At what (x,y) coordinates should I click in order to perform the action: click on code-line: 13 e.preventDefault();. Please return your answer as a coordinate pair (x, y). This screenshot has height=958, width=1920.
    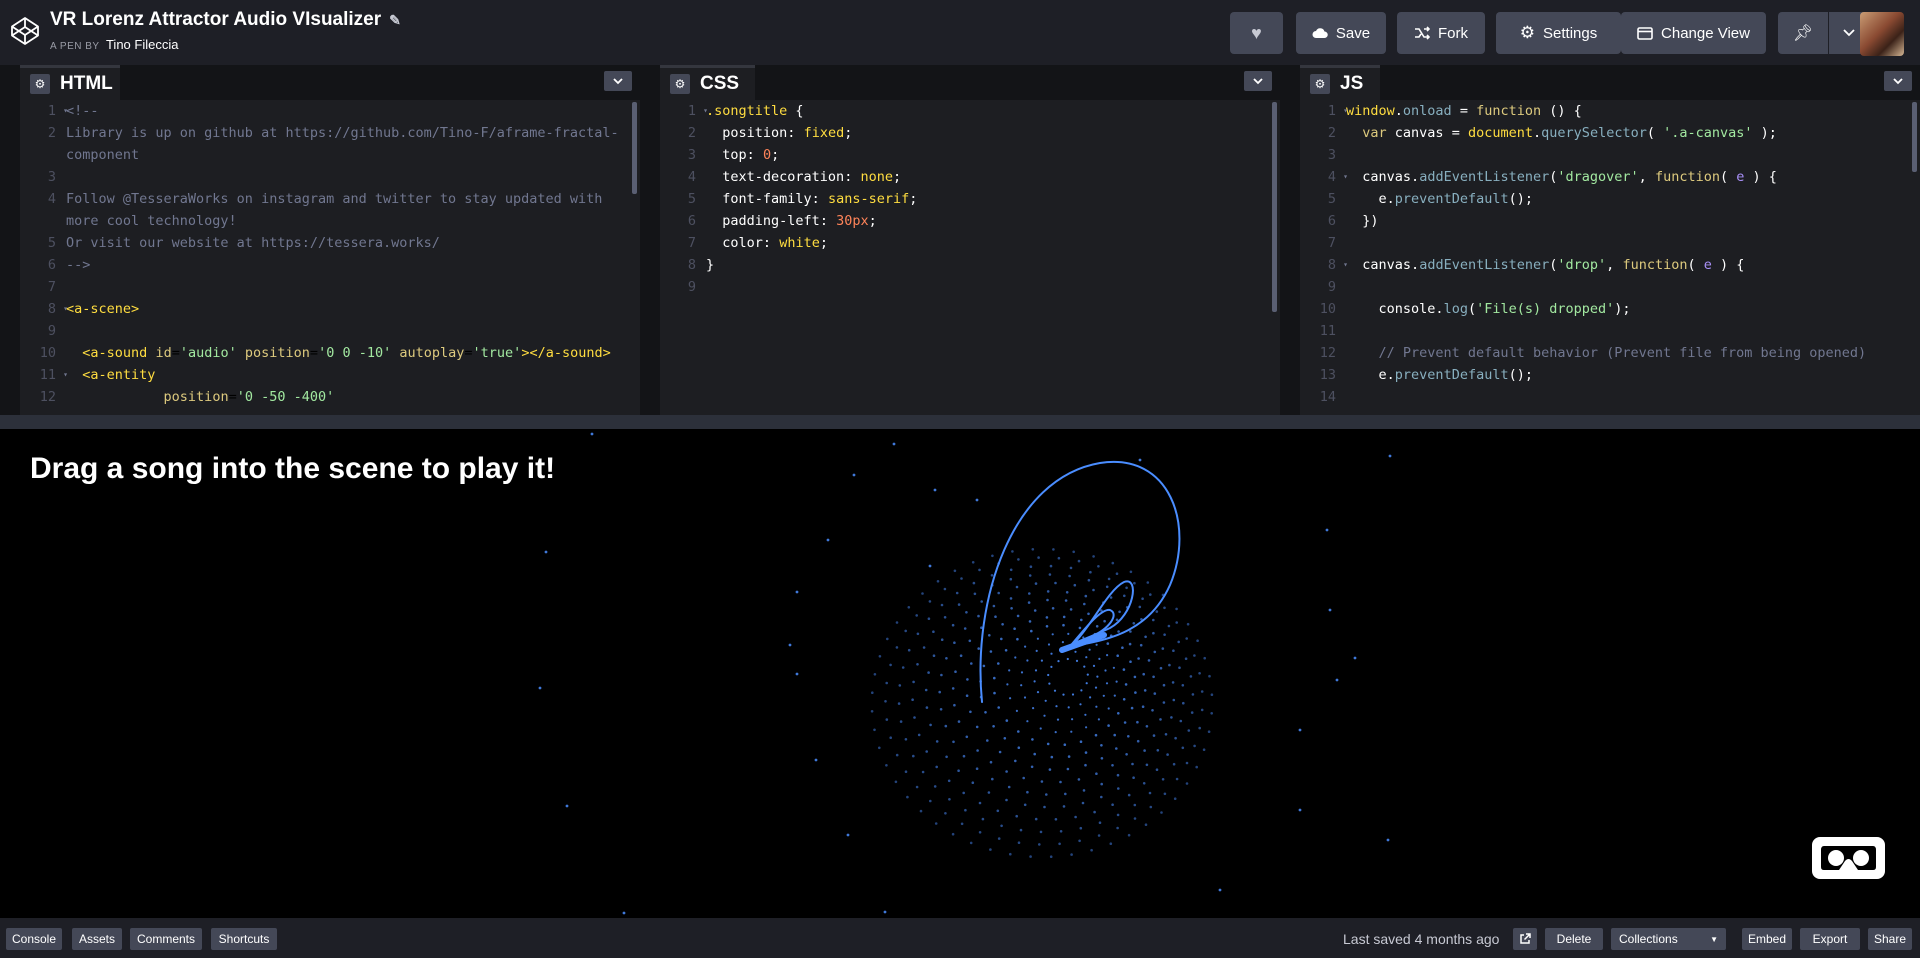
    Looking at the image, I should click on (1610, 375).